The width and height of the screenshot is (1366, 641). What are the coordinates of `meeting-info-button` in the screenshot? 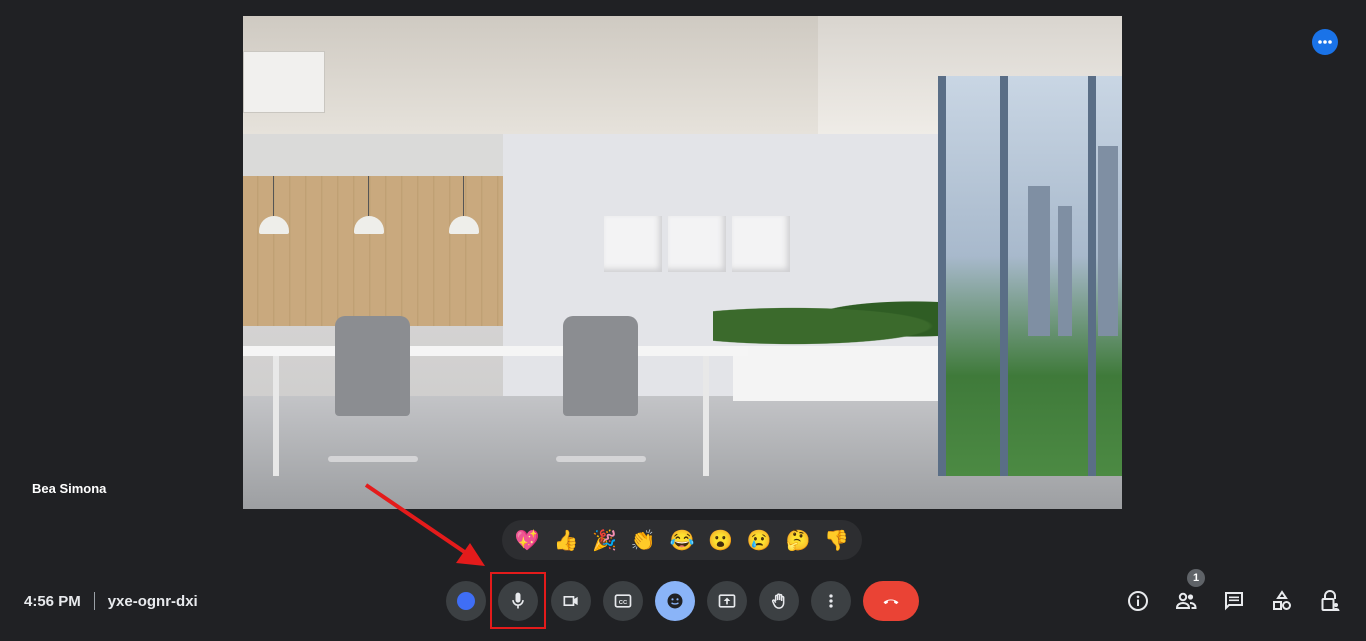 It's located at (1138, 601).